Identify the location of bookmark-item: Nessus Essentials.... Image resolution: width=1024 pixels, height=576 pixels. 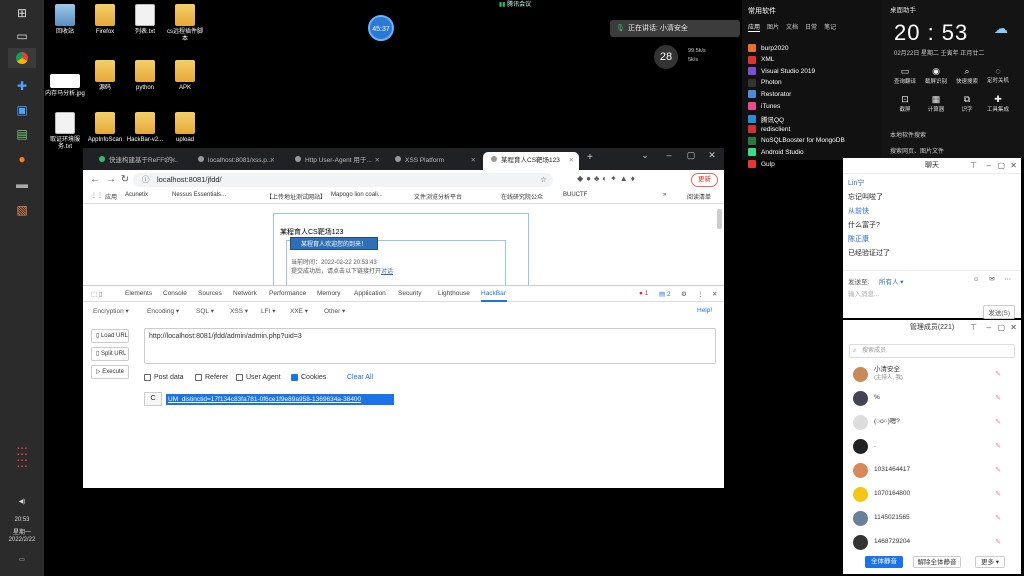
(199, 195).